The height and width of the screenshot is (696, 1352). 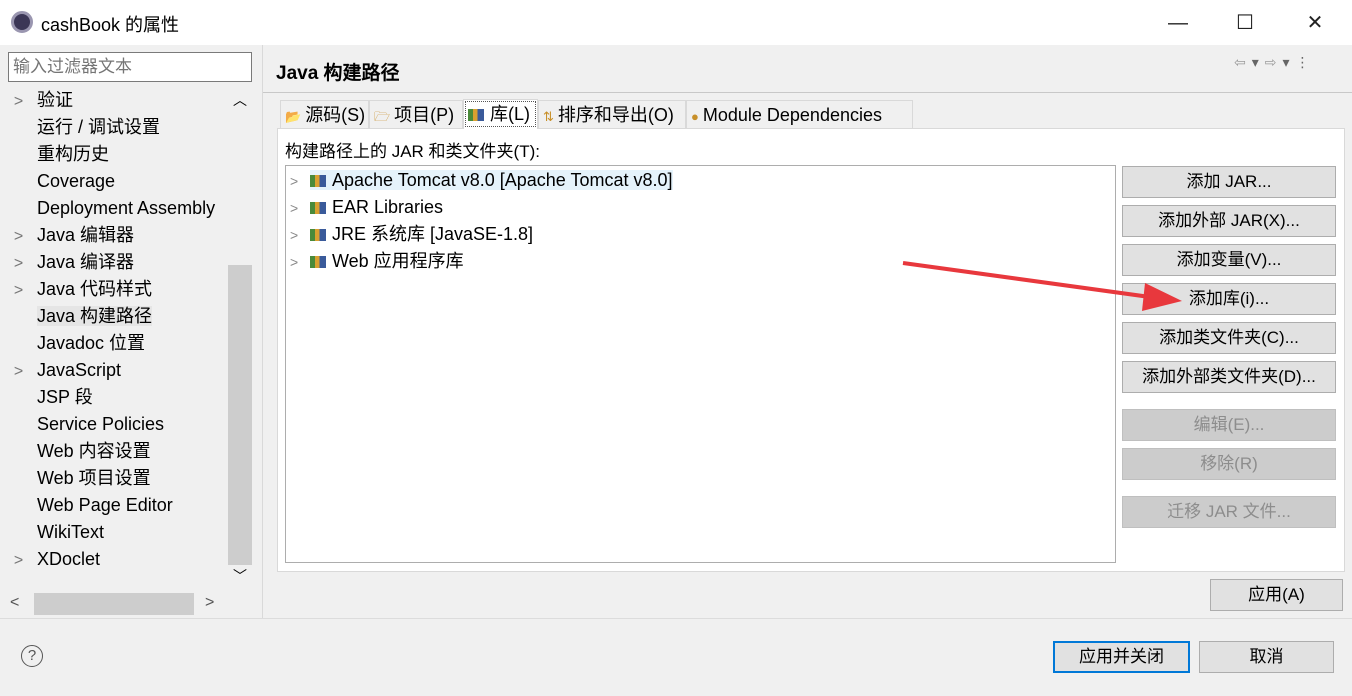 I want to click on sidebar-scroll-thumb, so click(x=240, y=415).